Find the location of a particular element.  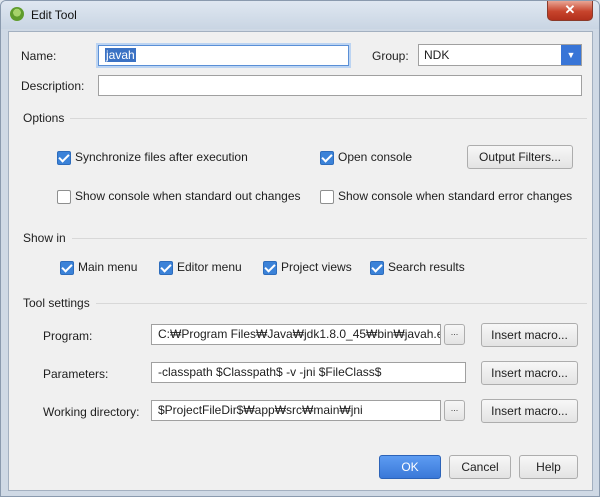

name-value: javah is located at coordinates (120, 55).